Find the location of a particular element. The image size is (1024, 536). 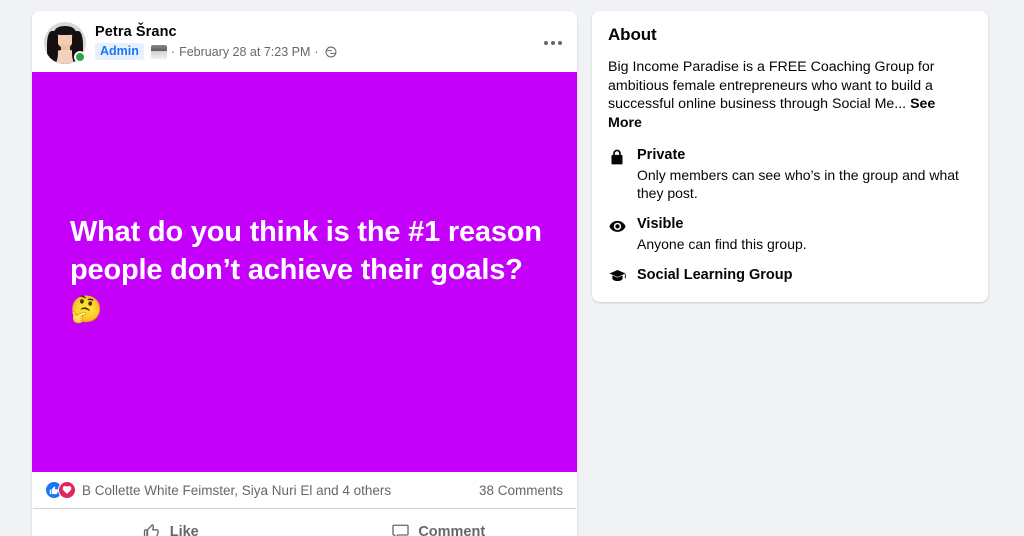

comment-button-label: Comment is located at coordinates (452, 529).